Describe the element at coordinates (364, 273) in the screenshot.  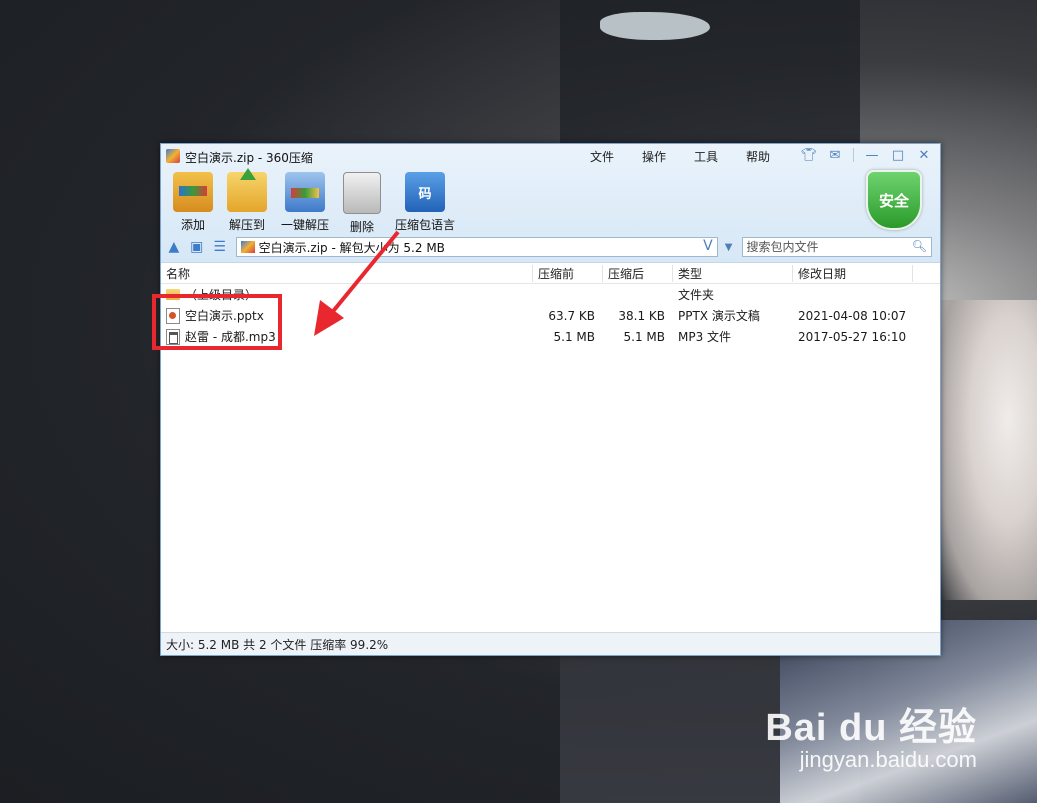
I see `arrow-shaft` at that location.